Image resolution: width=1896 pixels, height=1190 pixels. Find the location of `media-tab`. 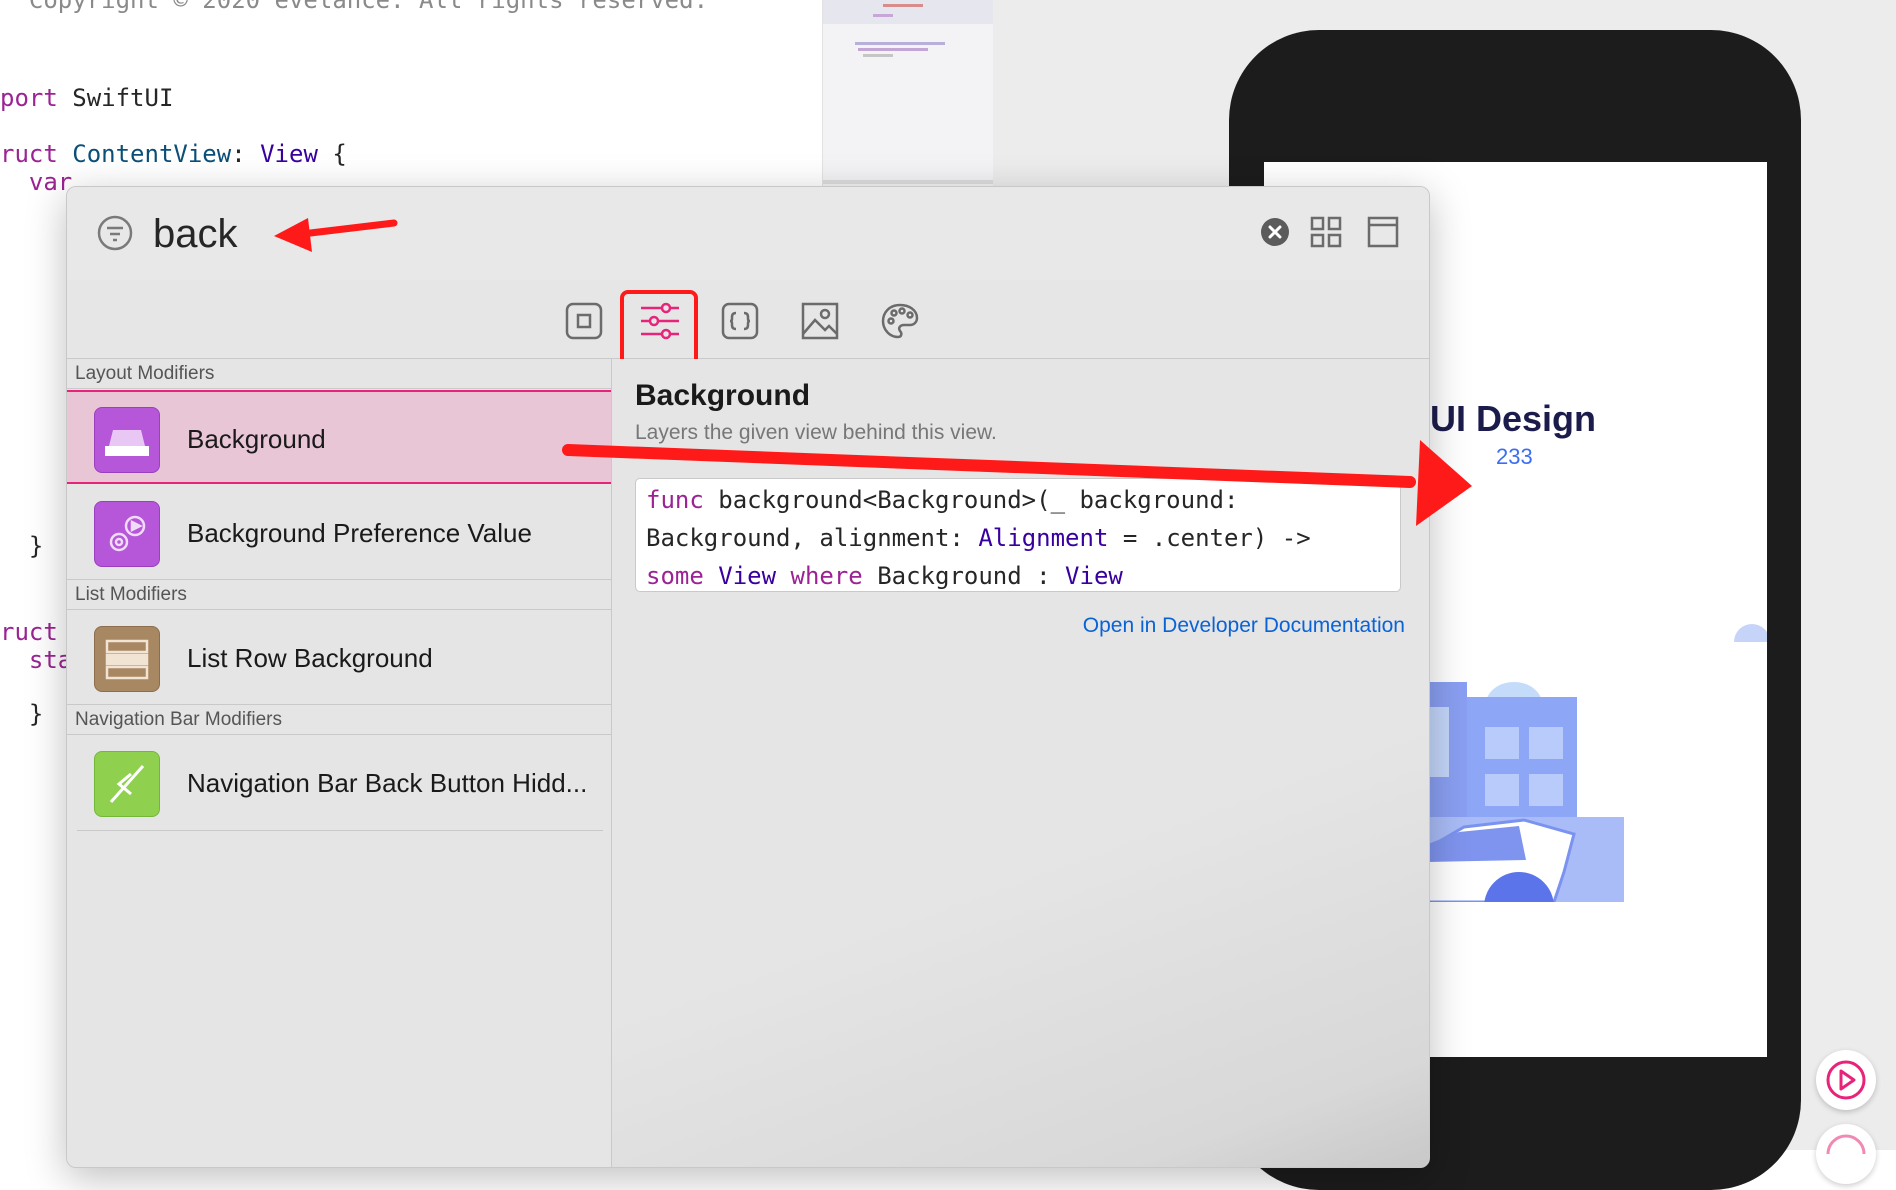

media-tab is located at coordinates (820, 321).